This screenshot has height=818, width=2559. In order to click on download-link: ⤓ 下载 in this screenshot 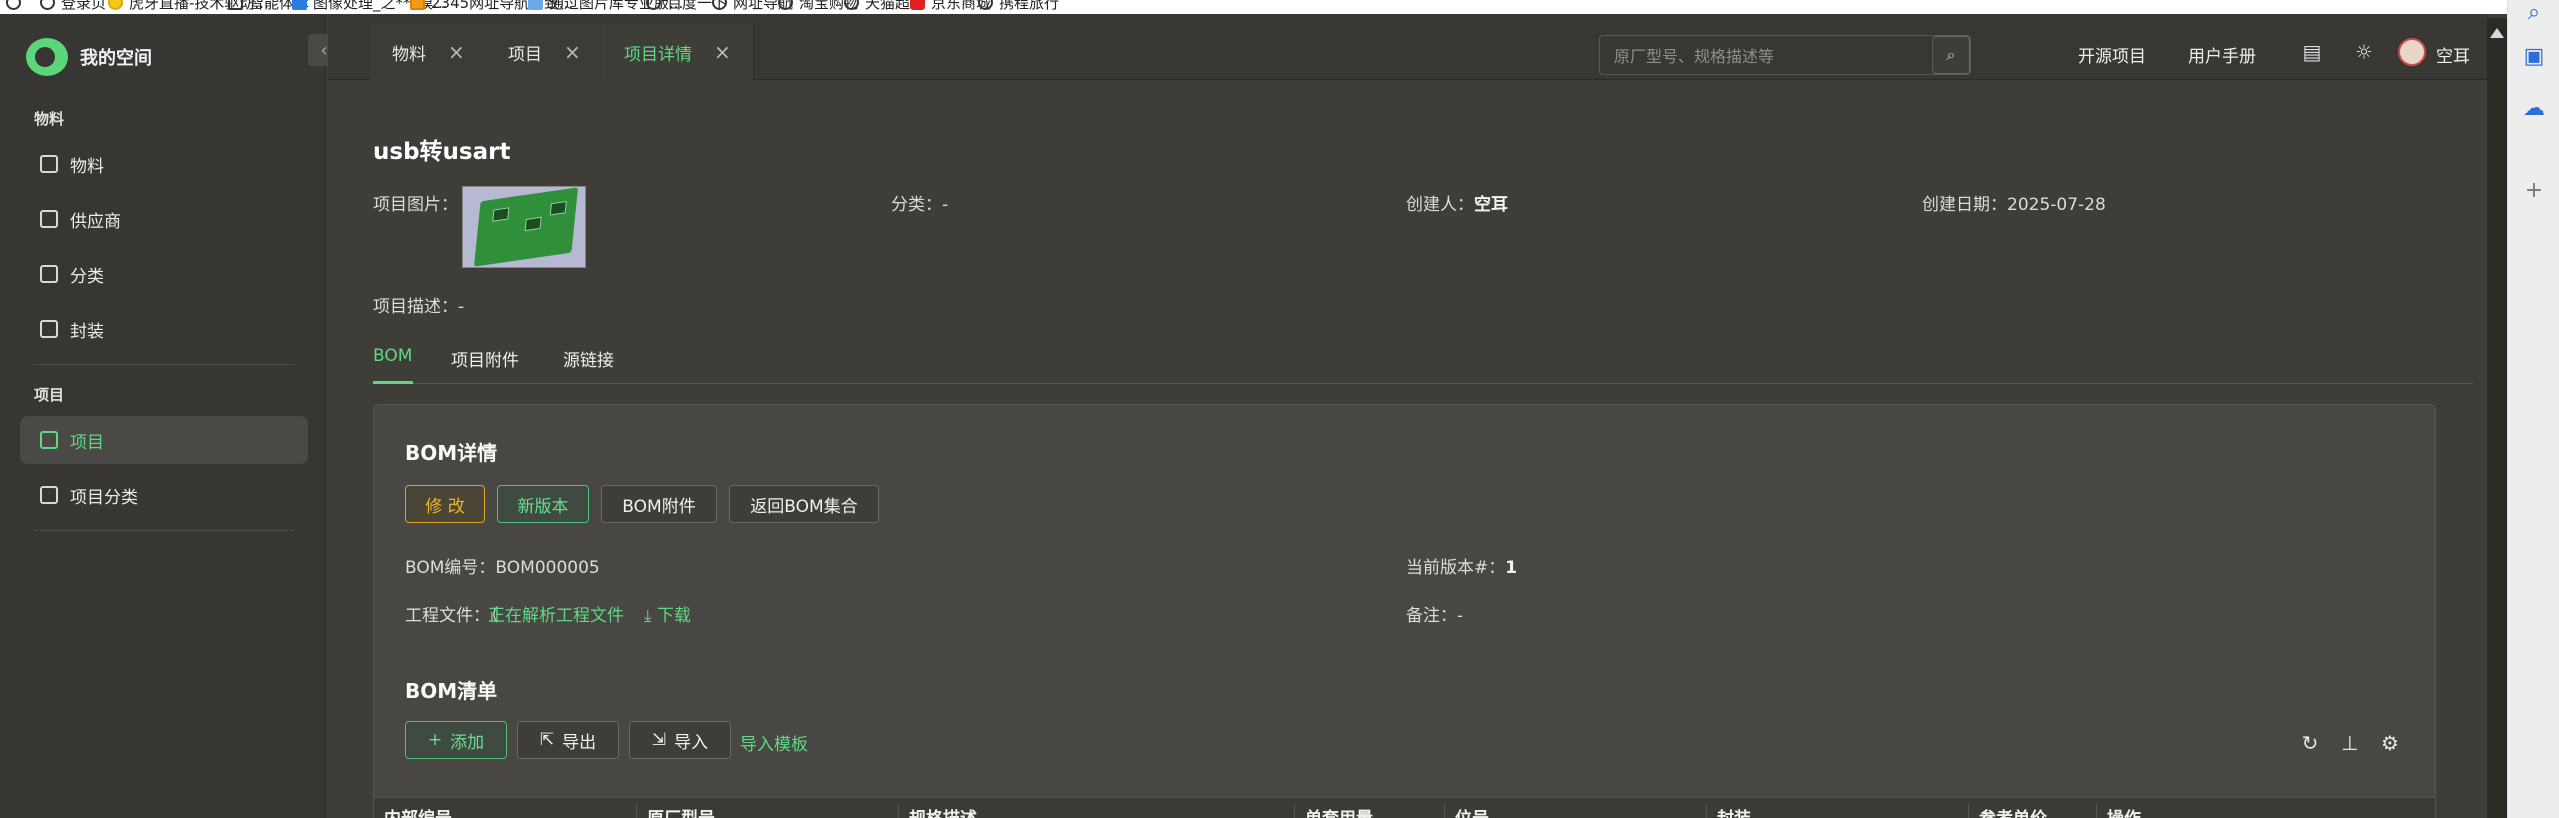, I will do `click(667, 613)`.